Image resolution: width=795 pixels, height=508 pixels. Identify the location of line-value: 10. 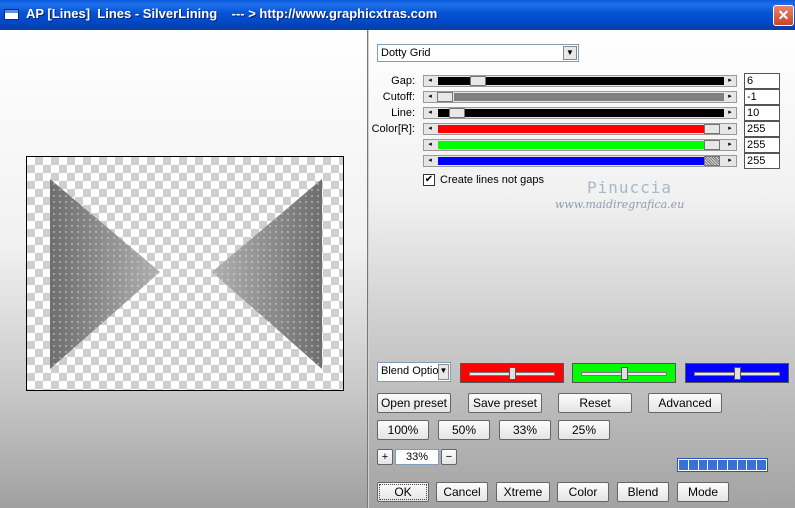
(762, 113).